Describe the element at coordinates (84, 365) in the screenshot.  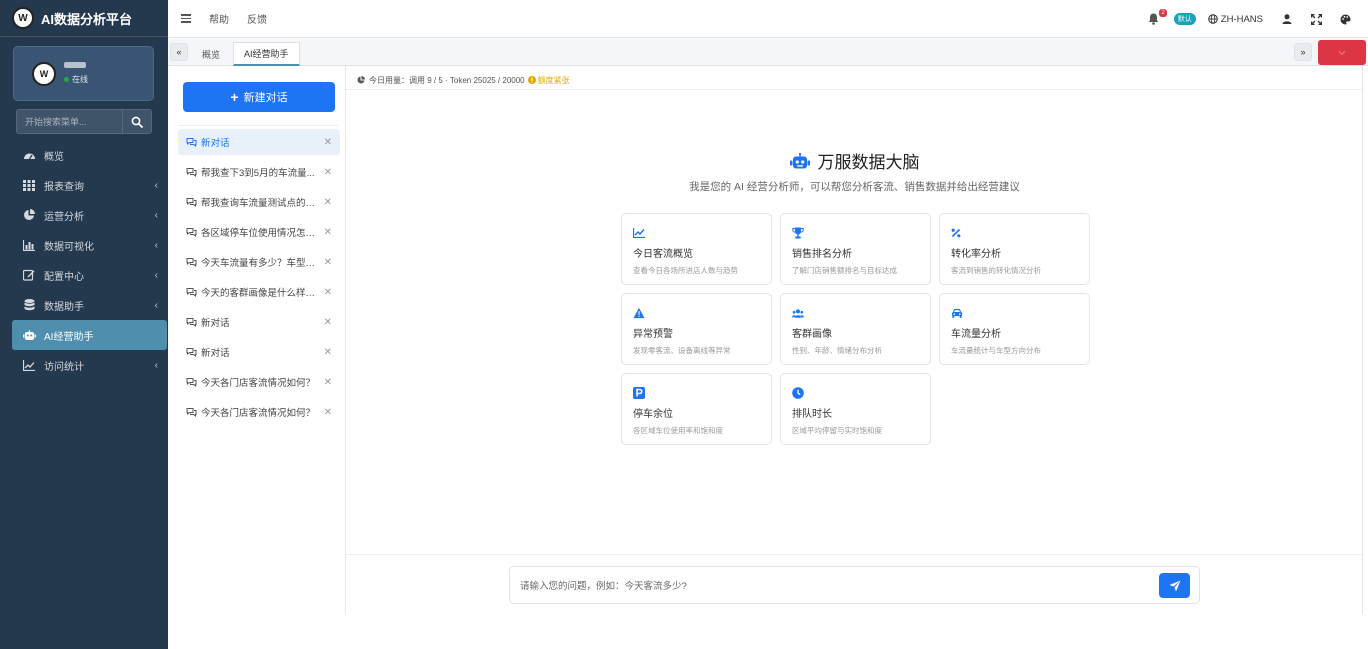
I see `sidebar-item-visit-stats: 访问统计 ‹` at that location.